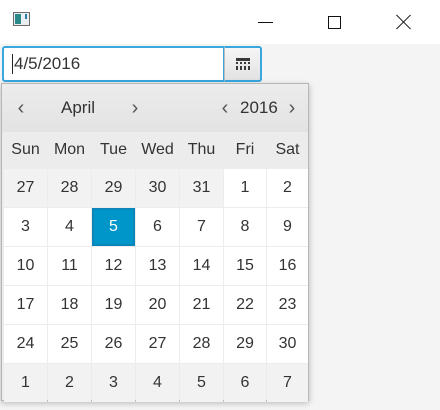  I want to click on weekday-label: Sun, so click(25, 150).